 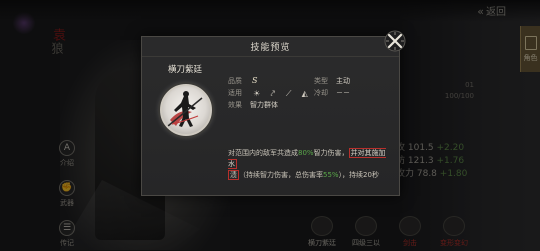 I want to click on grade-value: S, so click(x=255, y=80).